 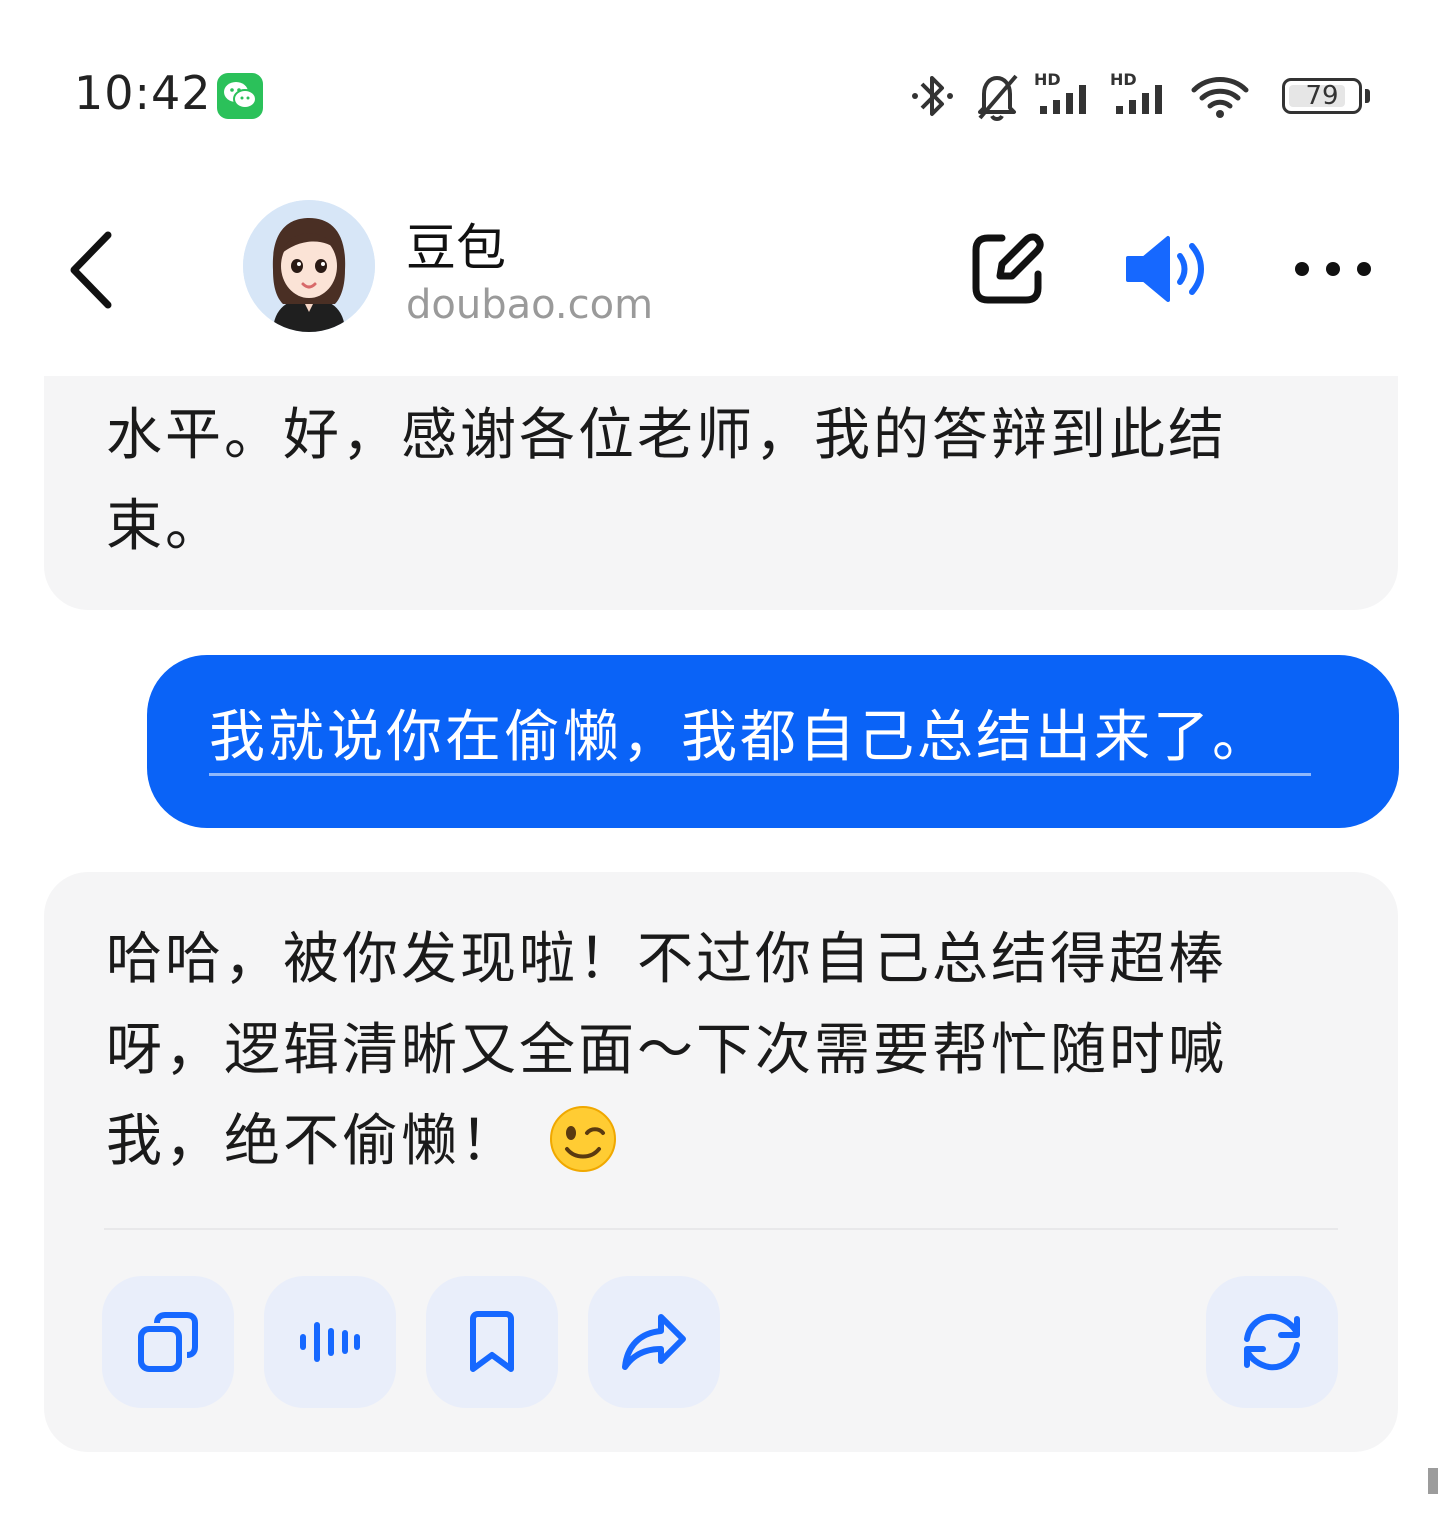 I want to click on winking-face-emoji, so click(x=583, y=1138).